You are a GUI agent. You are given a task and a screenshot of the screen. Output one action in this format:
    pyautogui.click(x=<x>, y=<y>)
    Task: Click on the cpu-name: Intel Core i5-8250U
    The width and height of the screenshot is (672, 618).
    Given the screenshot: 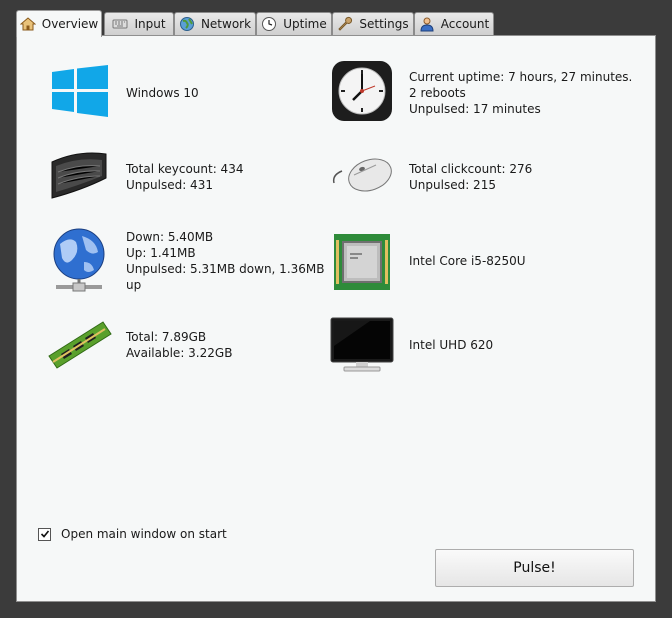 What is the action you would take?
    pyautogui.click(x=467, y=261)
    